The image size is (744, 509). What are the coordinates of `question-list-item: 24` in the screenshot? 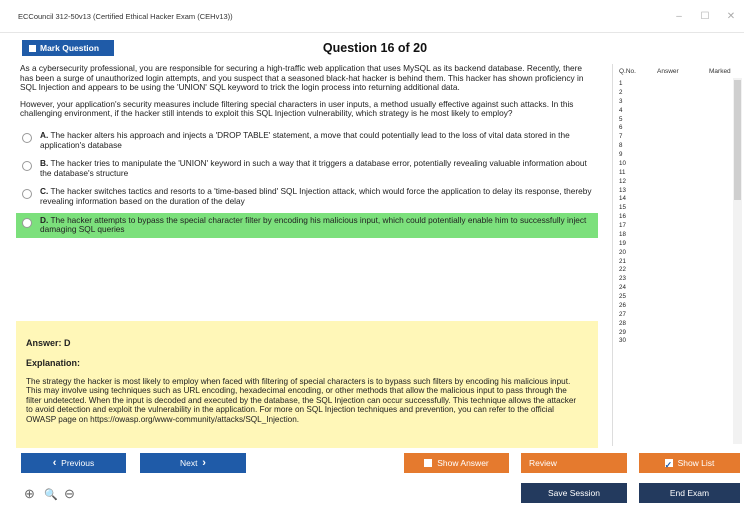 It's located at (677, 288).